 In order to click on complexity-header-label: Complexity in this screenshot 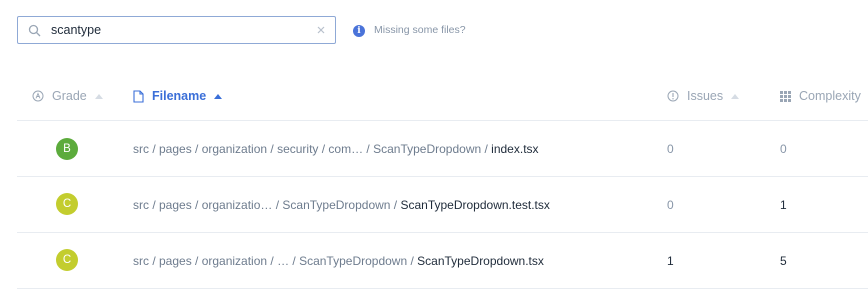, I will do `click(830, 96)`.